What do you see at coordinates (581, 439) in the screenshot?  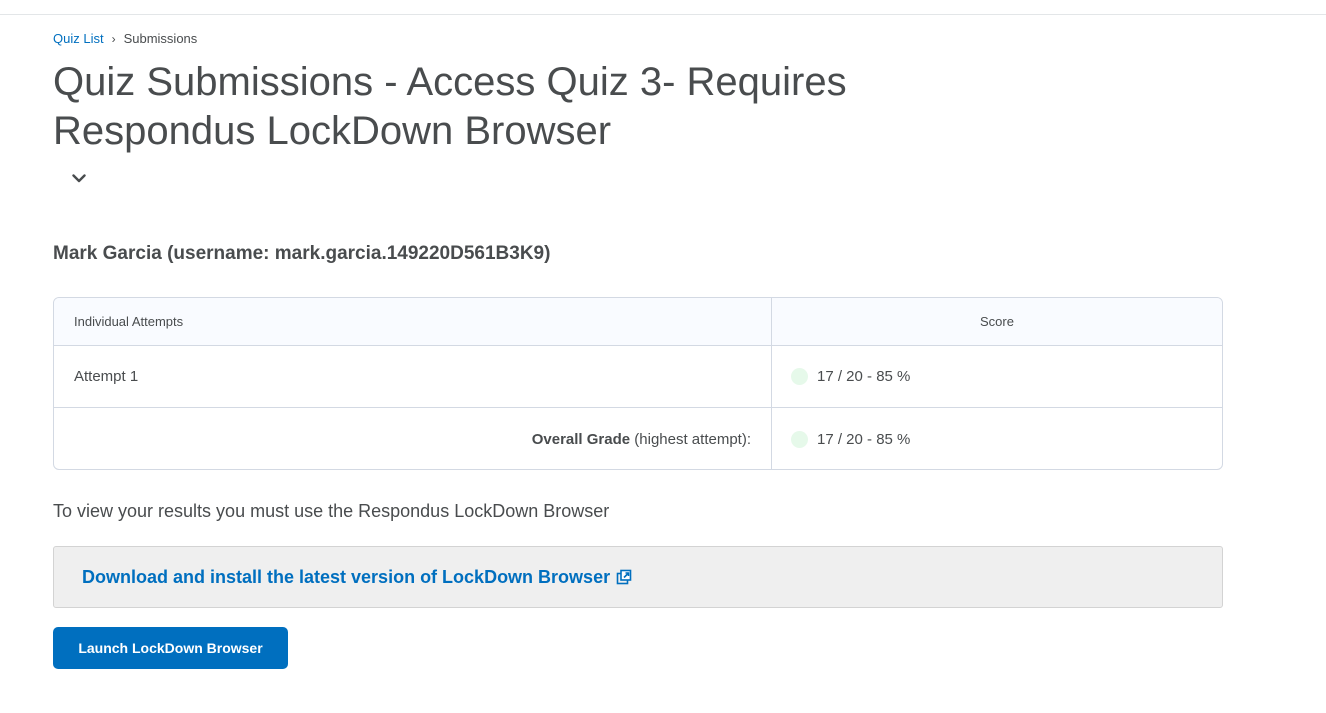 I see `overall-grade-label-bold: Overall Grade` at bounding box center [581, 439].